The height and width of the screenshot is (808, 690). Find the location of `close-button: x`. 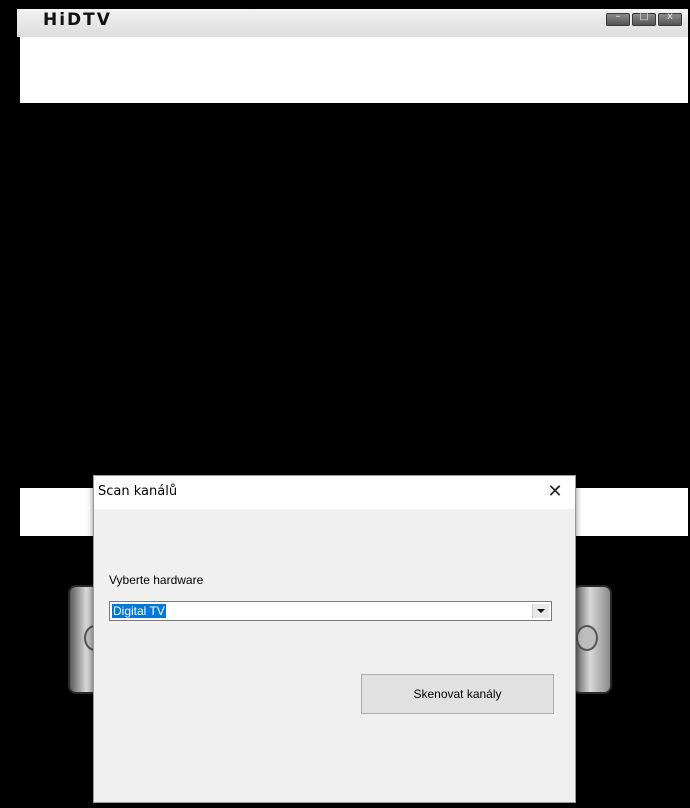

close-button: x is located at coordinates (670, 18).